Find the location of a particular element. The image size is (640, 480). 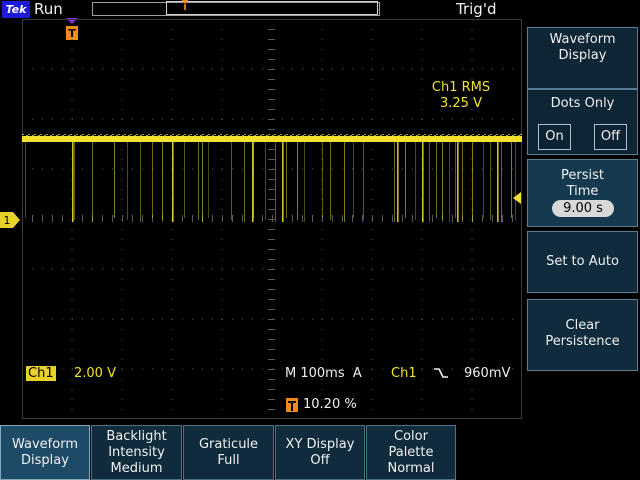

menu-line: XY Display is located at coordinates (320, 444).